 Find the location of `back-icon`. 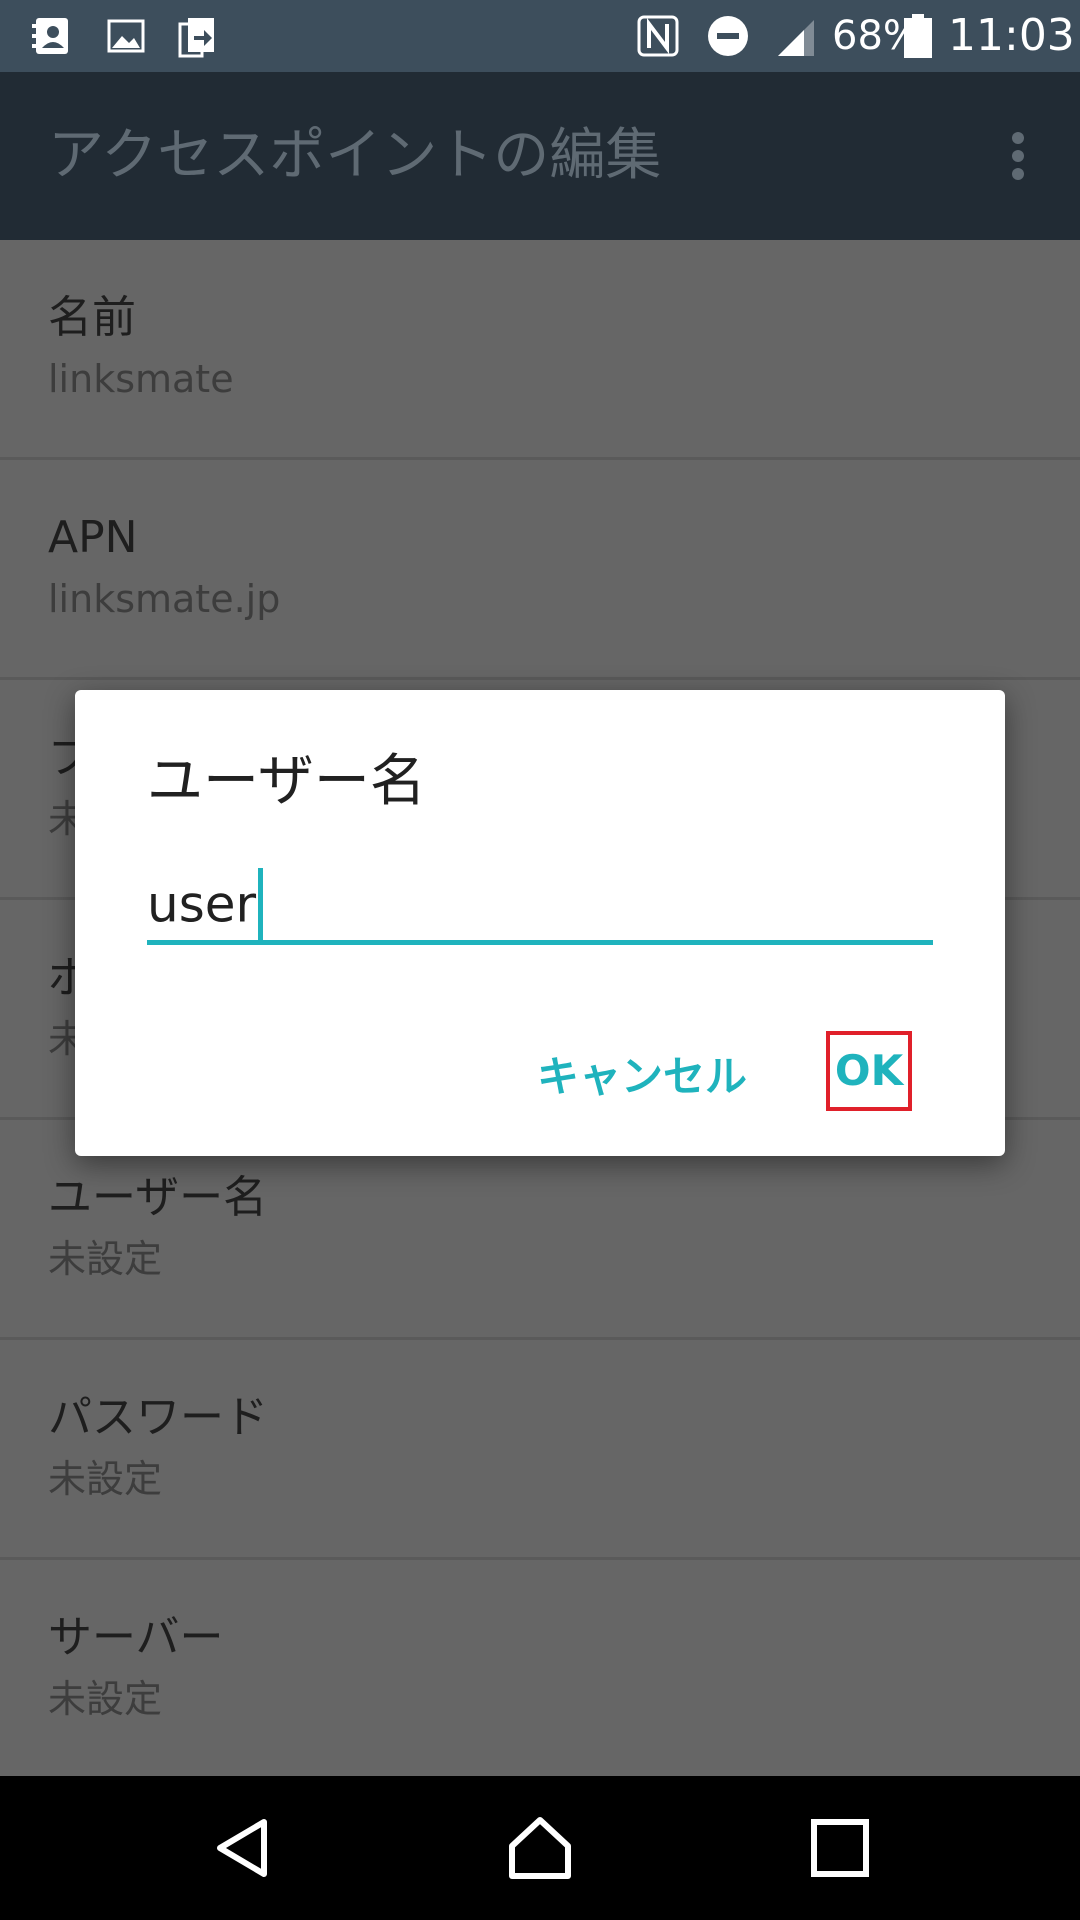

back-icon is located at coordinates (242, 1848).